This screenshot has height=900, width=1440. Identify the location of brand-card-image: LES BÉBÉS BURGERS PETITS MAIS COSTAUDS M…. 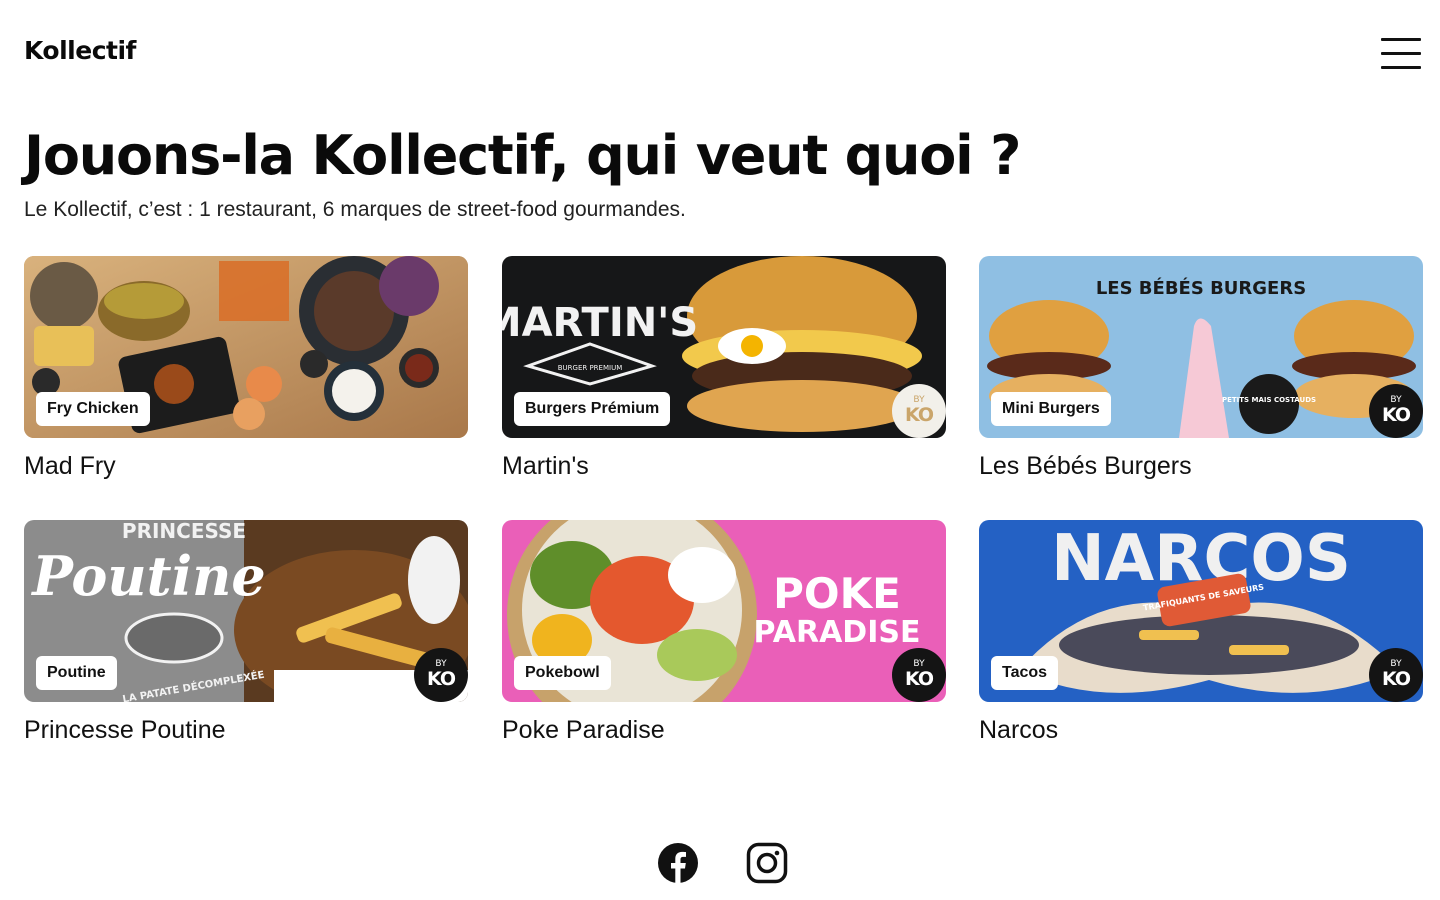
(1201, 347).